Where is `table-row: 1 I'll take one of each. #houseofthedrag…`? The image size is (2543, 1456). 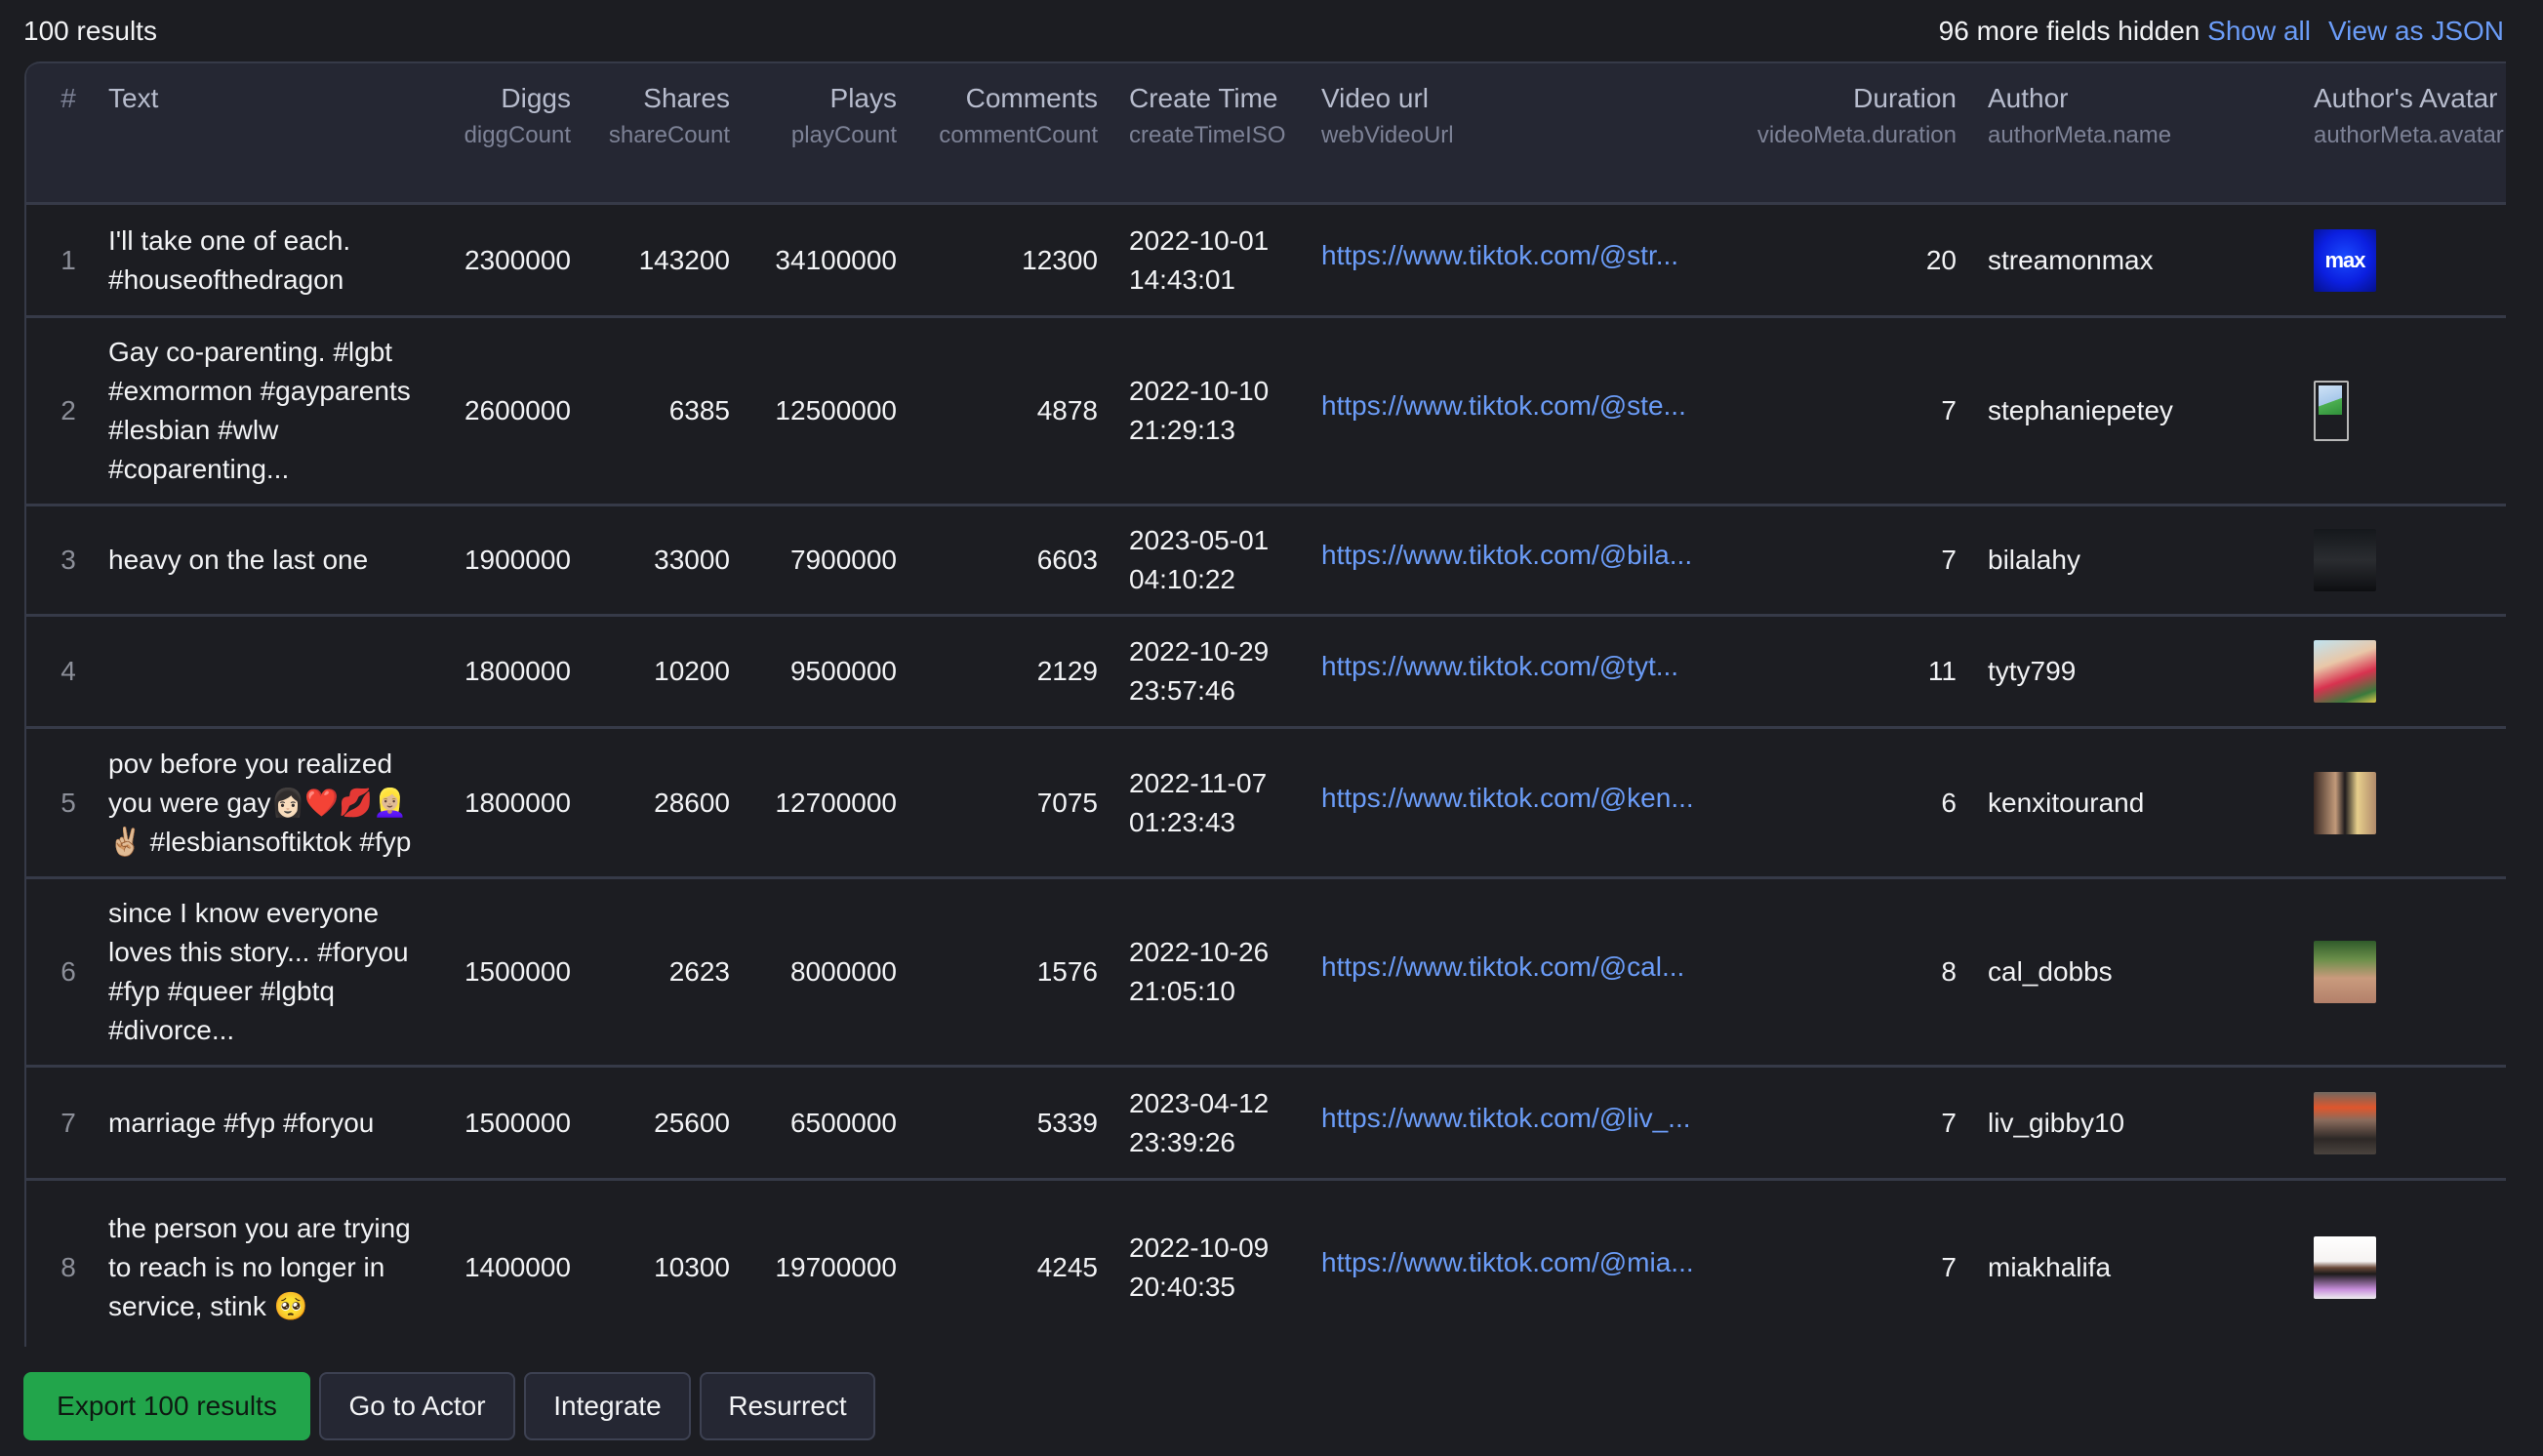 table-row: 1 I'll take one of each. #houseofthedrag… is located at coordinates (1266, 261).